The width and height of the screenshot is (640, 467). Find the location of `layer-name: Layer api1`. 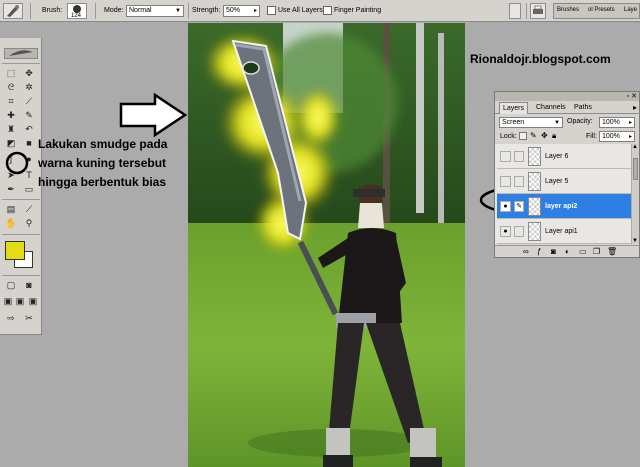

layer-name: Layer api1 is located at coordinates (561, 231).